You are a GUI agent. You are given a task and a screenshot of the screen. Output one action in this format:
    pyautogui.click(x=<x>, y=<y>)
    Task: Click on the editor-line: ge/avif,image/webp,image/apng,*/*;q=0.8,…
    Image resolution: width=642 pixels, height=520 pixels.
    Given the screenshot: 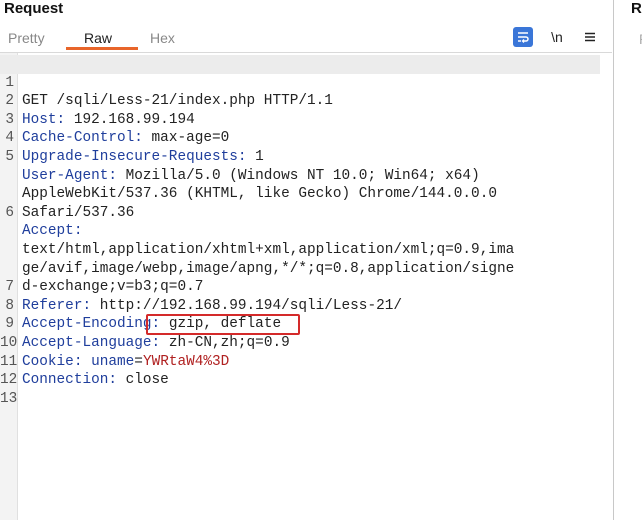 What is the action you would take?
    pyautogui.click(x=306, y=249)
    